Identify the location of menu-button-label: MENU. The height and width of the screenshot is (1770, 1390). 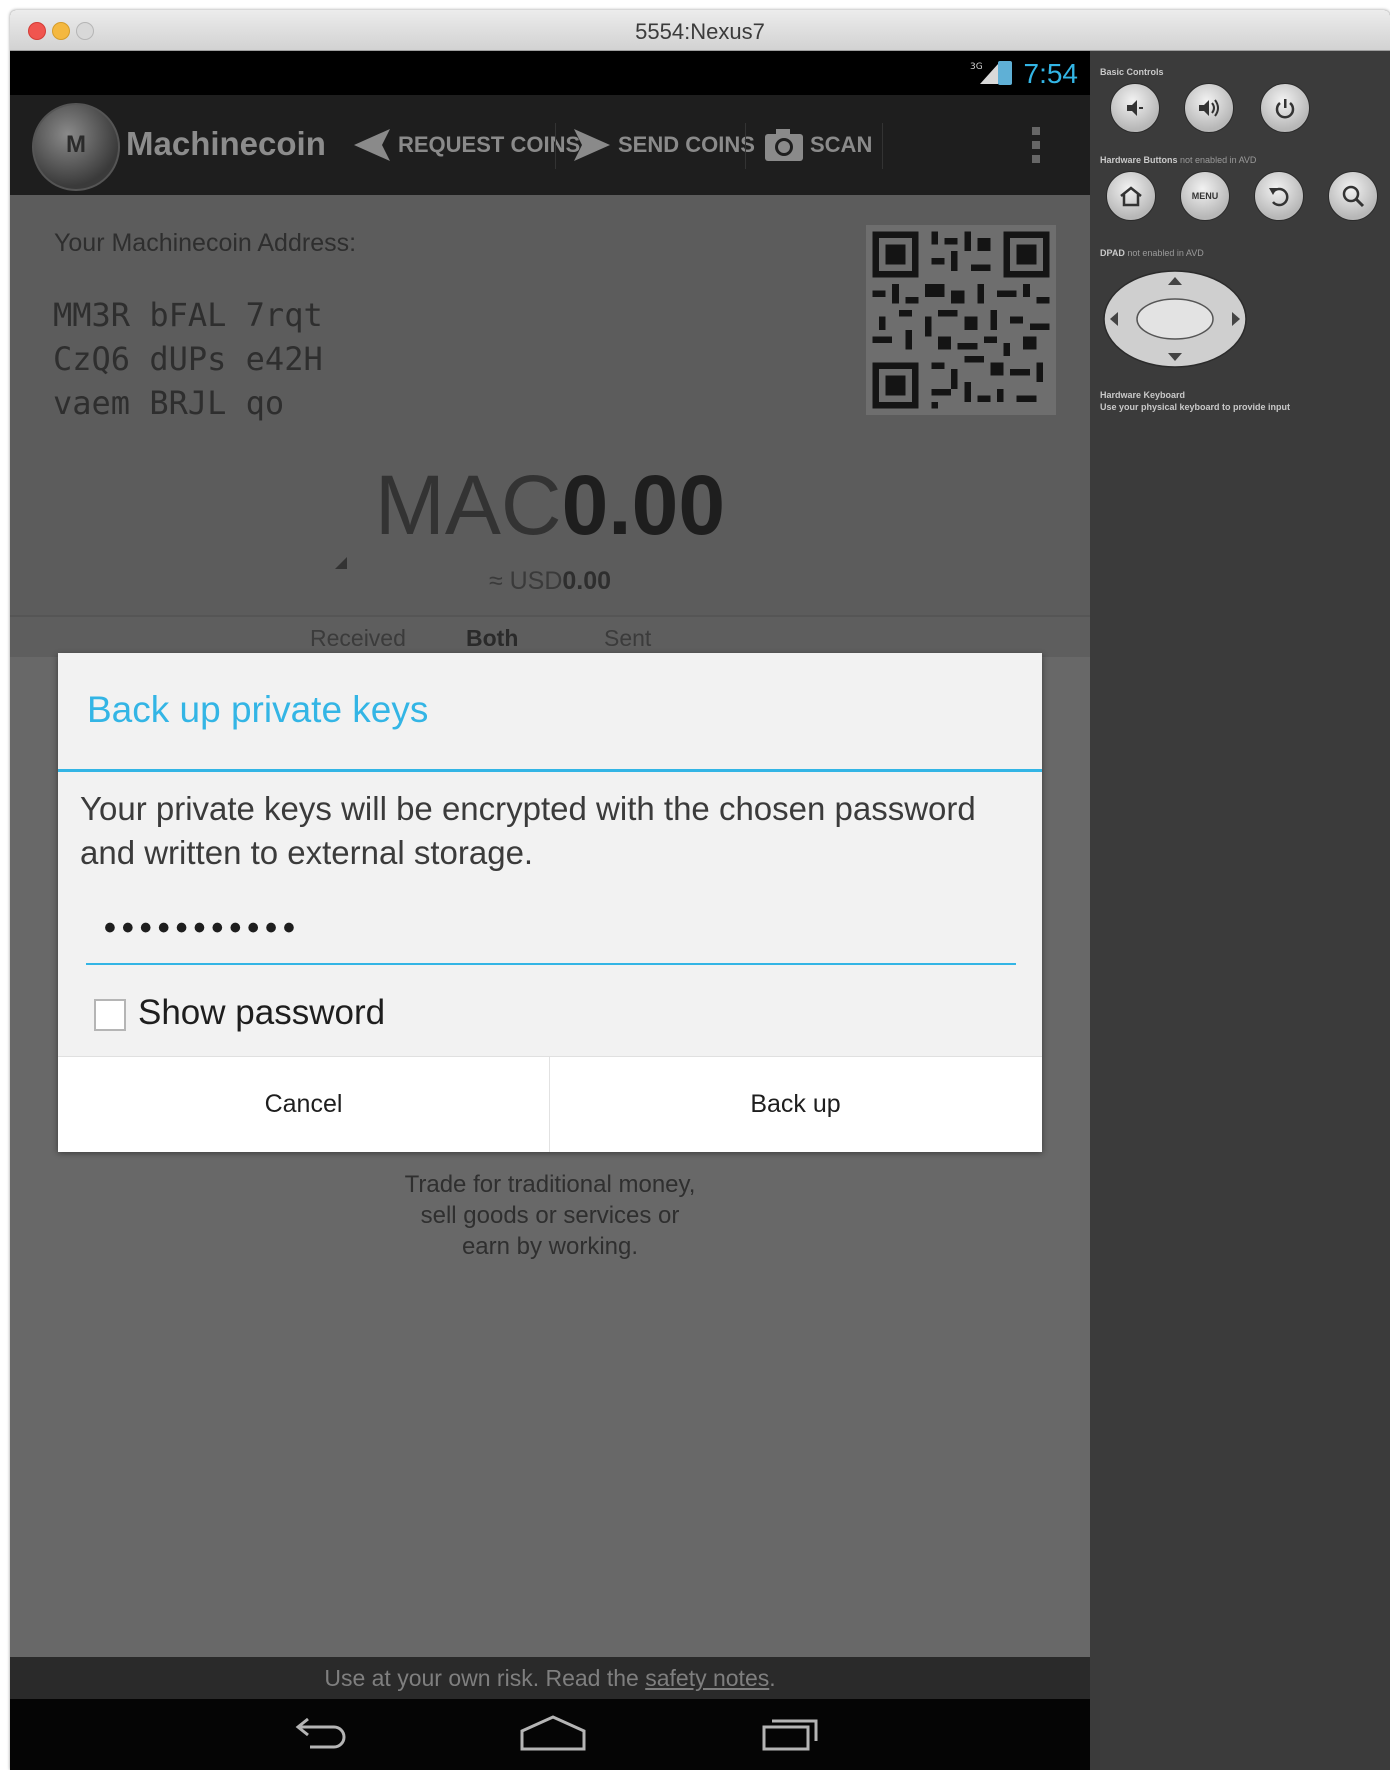
(1205, 196).